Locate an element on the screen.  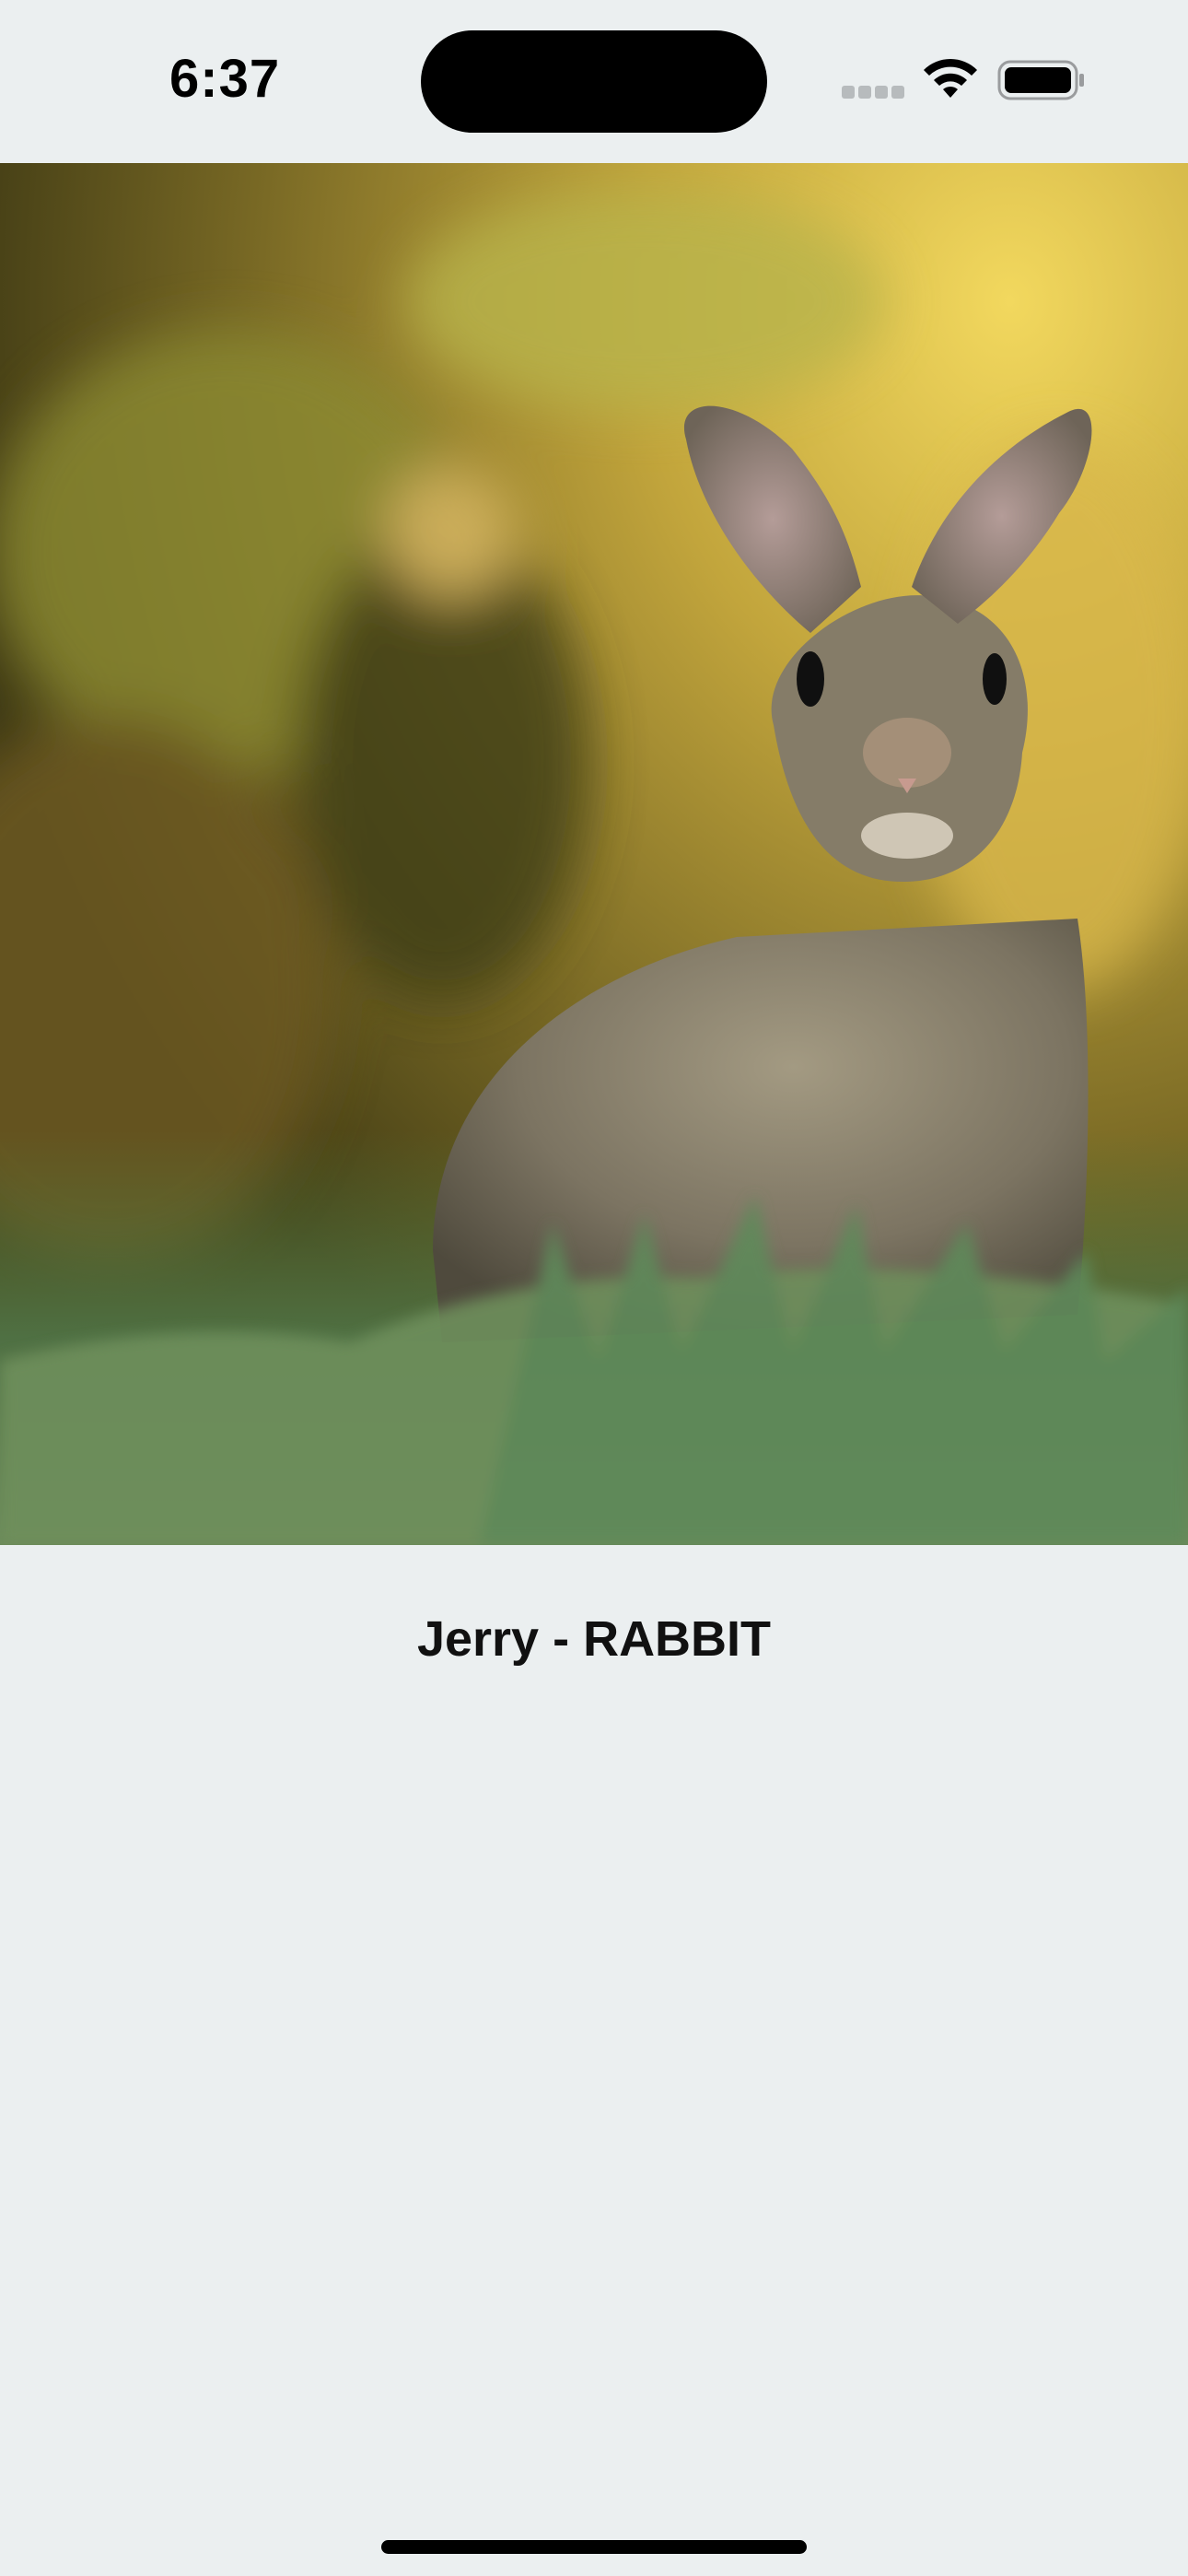
status-bar: 6:37 is located at coordinates (594, 81).